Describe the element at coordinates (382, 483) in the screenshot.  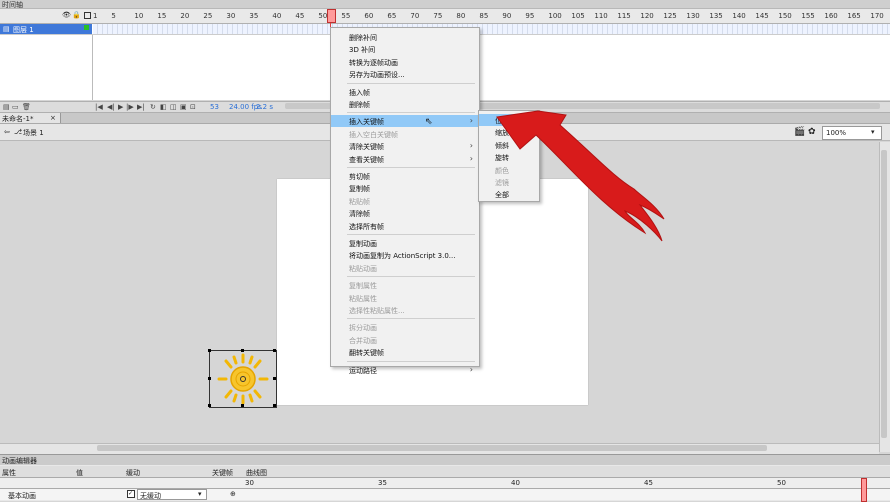
I see `motion-ruler-label: 35` at that location.